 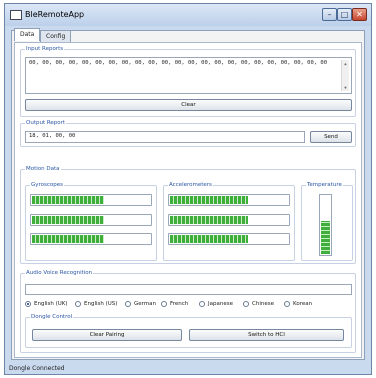 I want to click on minimize-icon: –, so click(x=329, y=14).